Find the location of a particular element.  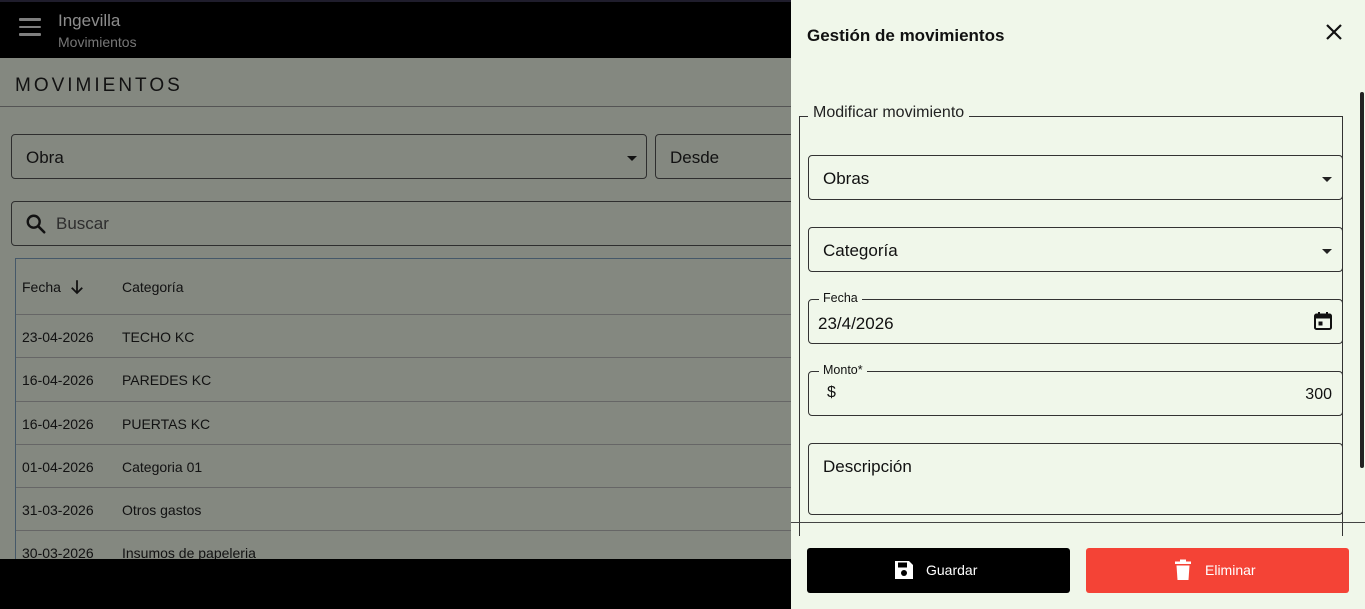

close-icon is located at coordinates (1334, 32).